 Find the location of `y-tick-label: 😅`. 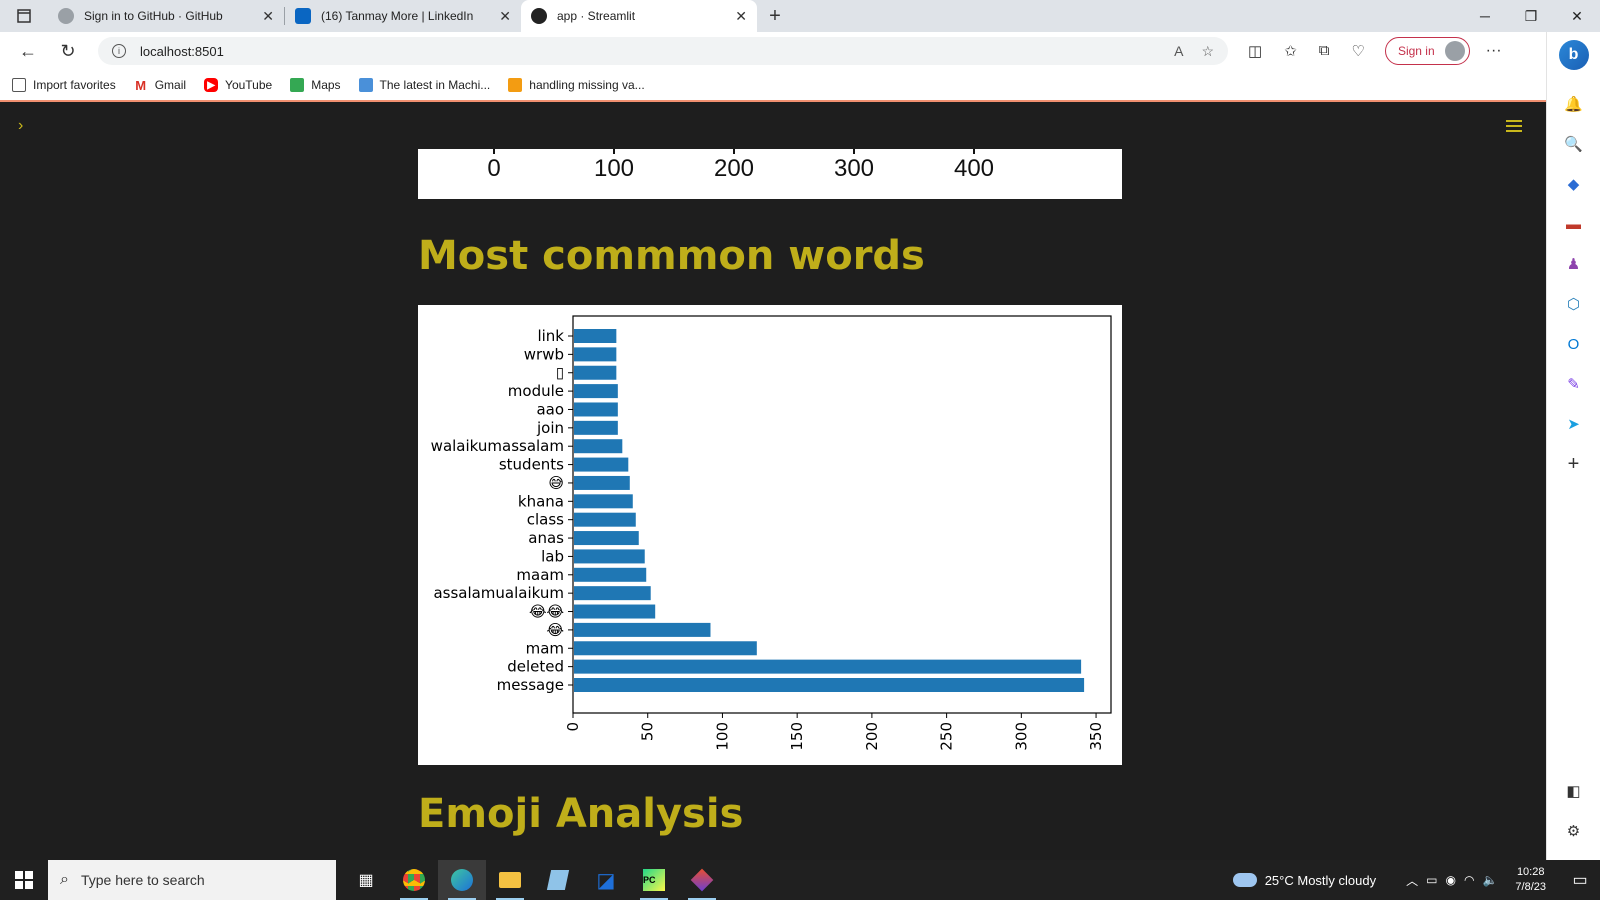

y-tick-label: 😅 is located at coordinates (556, 483).